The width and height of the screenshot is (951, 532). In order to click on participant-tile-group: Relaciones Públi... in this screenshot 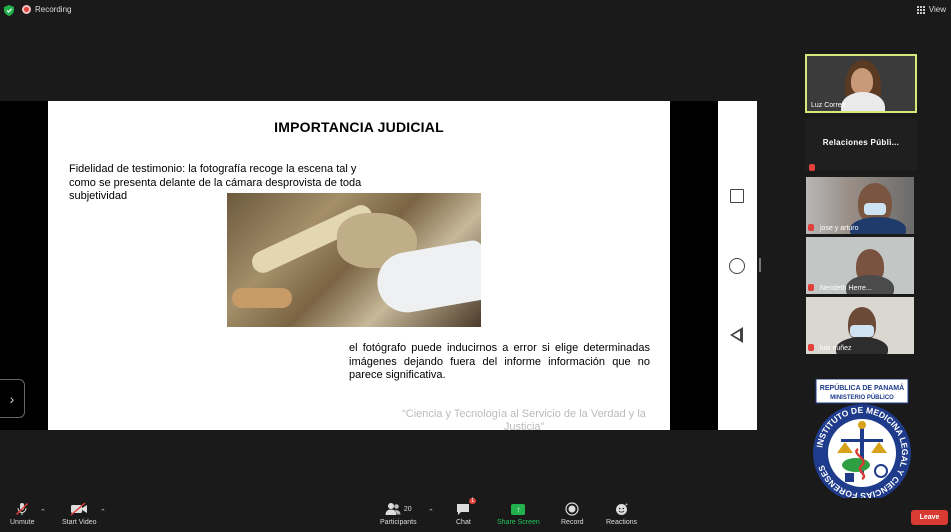, I will do `click(861, 144)`.